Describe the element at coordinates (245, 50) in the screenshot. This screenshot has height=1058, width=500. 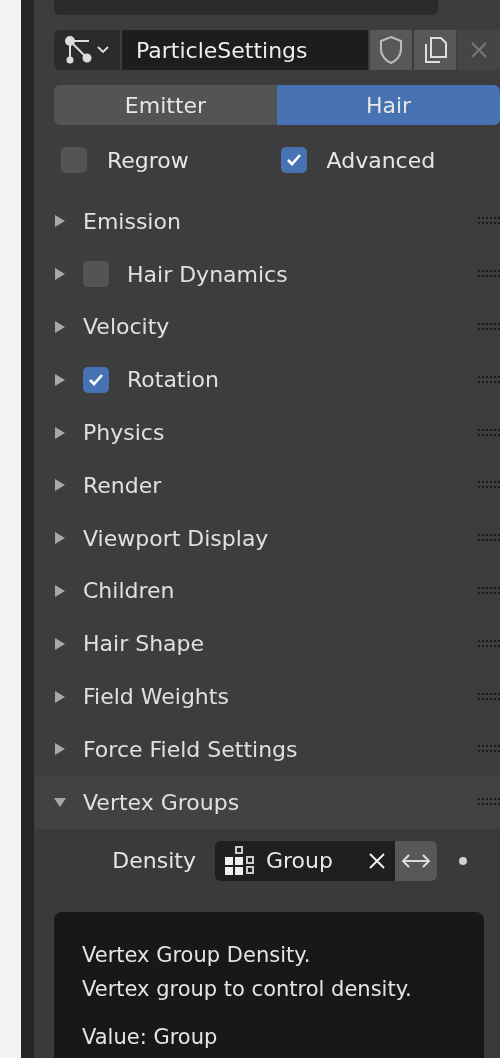
I see `datablock-name-field: ParticleSettings` at that location.